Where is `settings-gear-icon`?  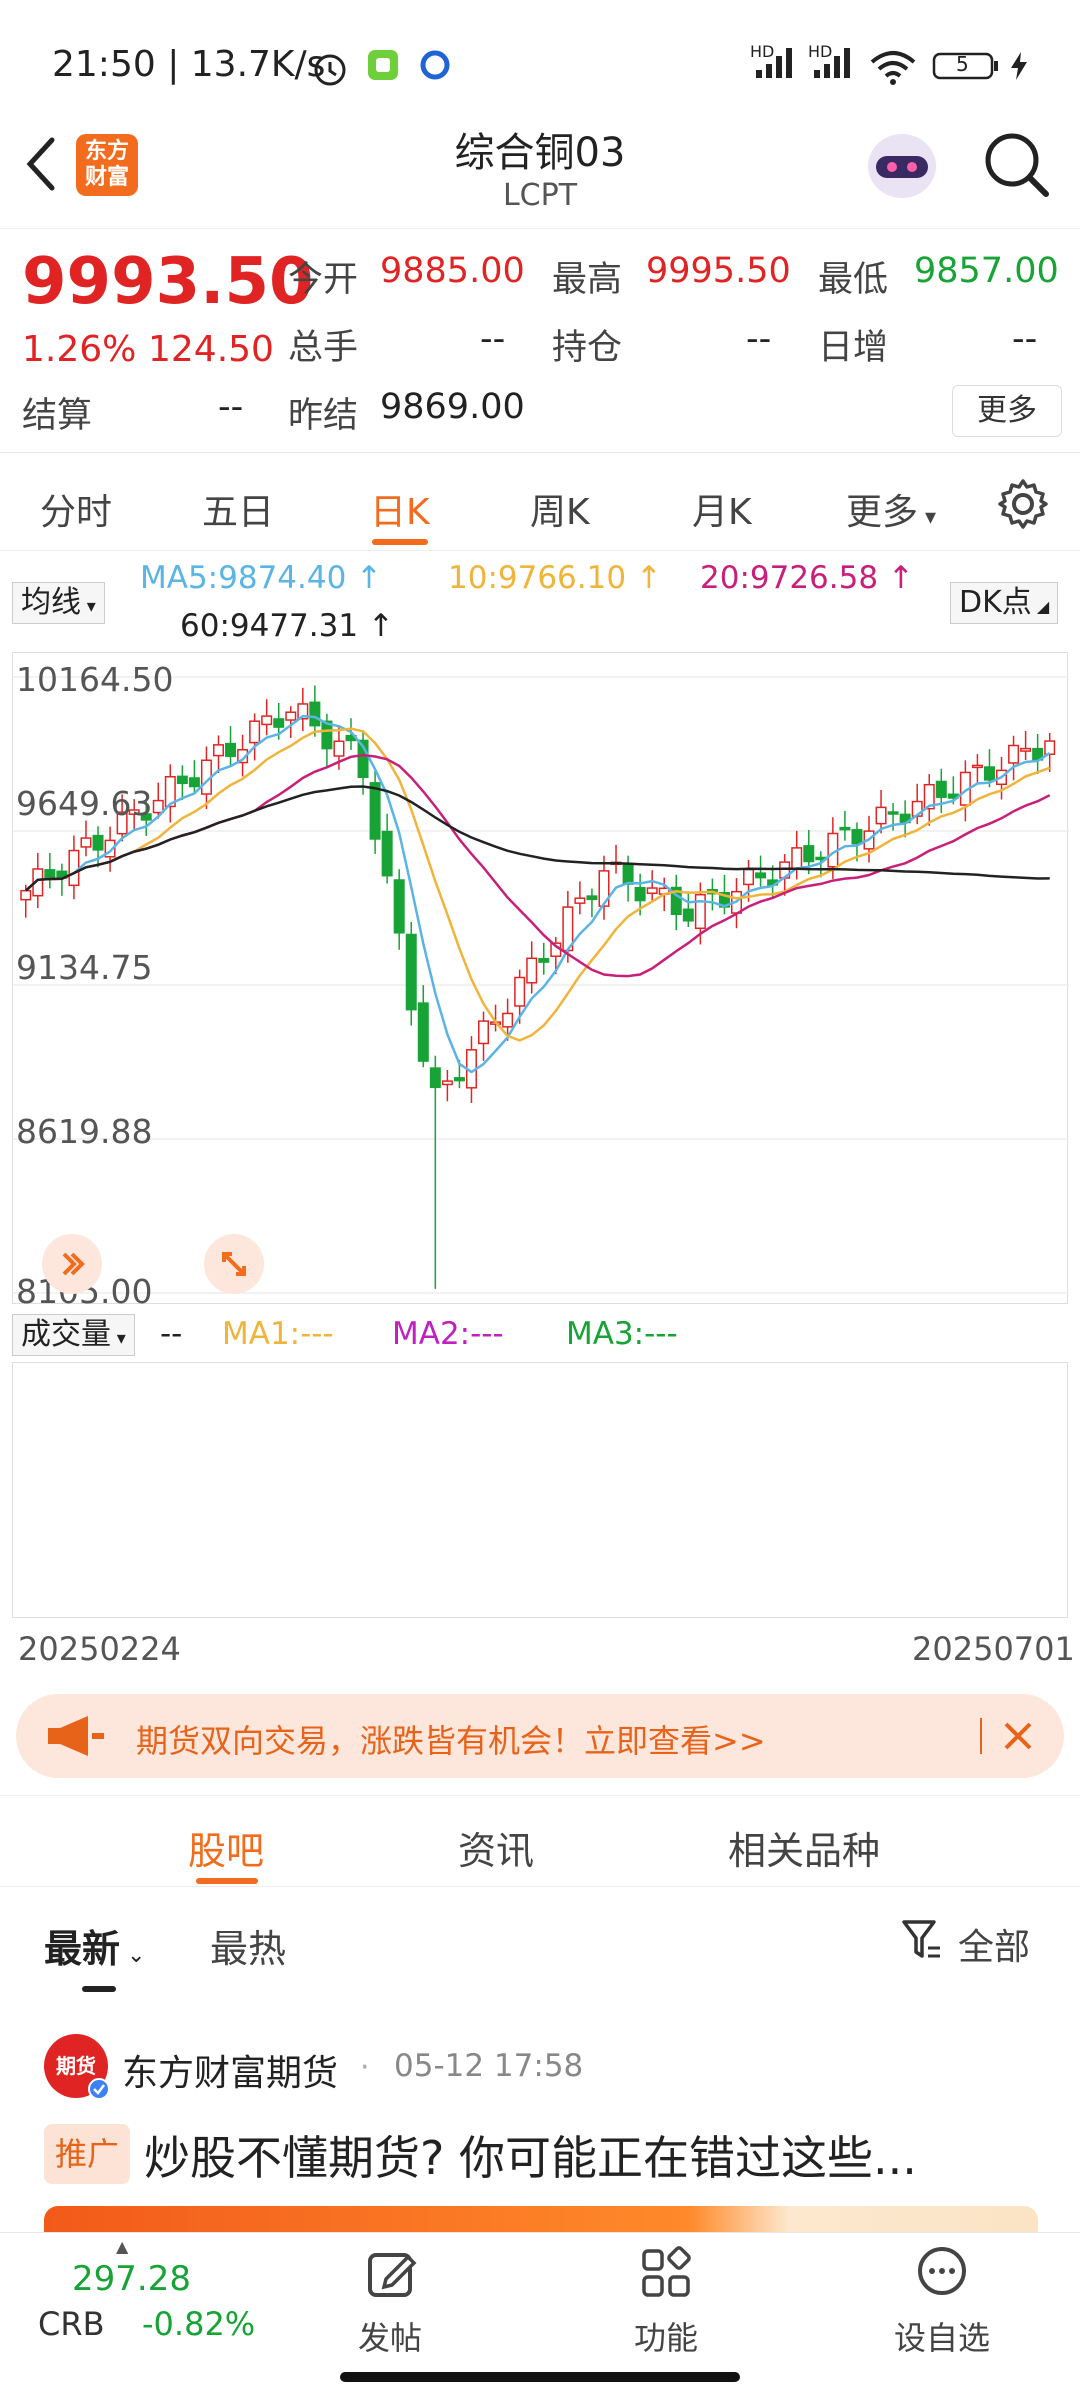
settings-gear-icon is located at coordinates (1023, 506).